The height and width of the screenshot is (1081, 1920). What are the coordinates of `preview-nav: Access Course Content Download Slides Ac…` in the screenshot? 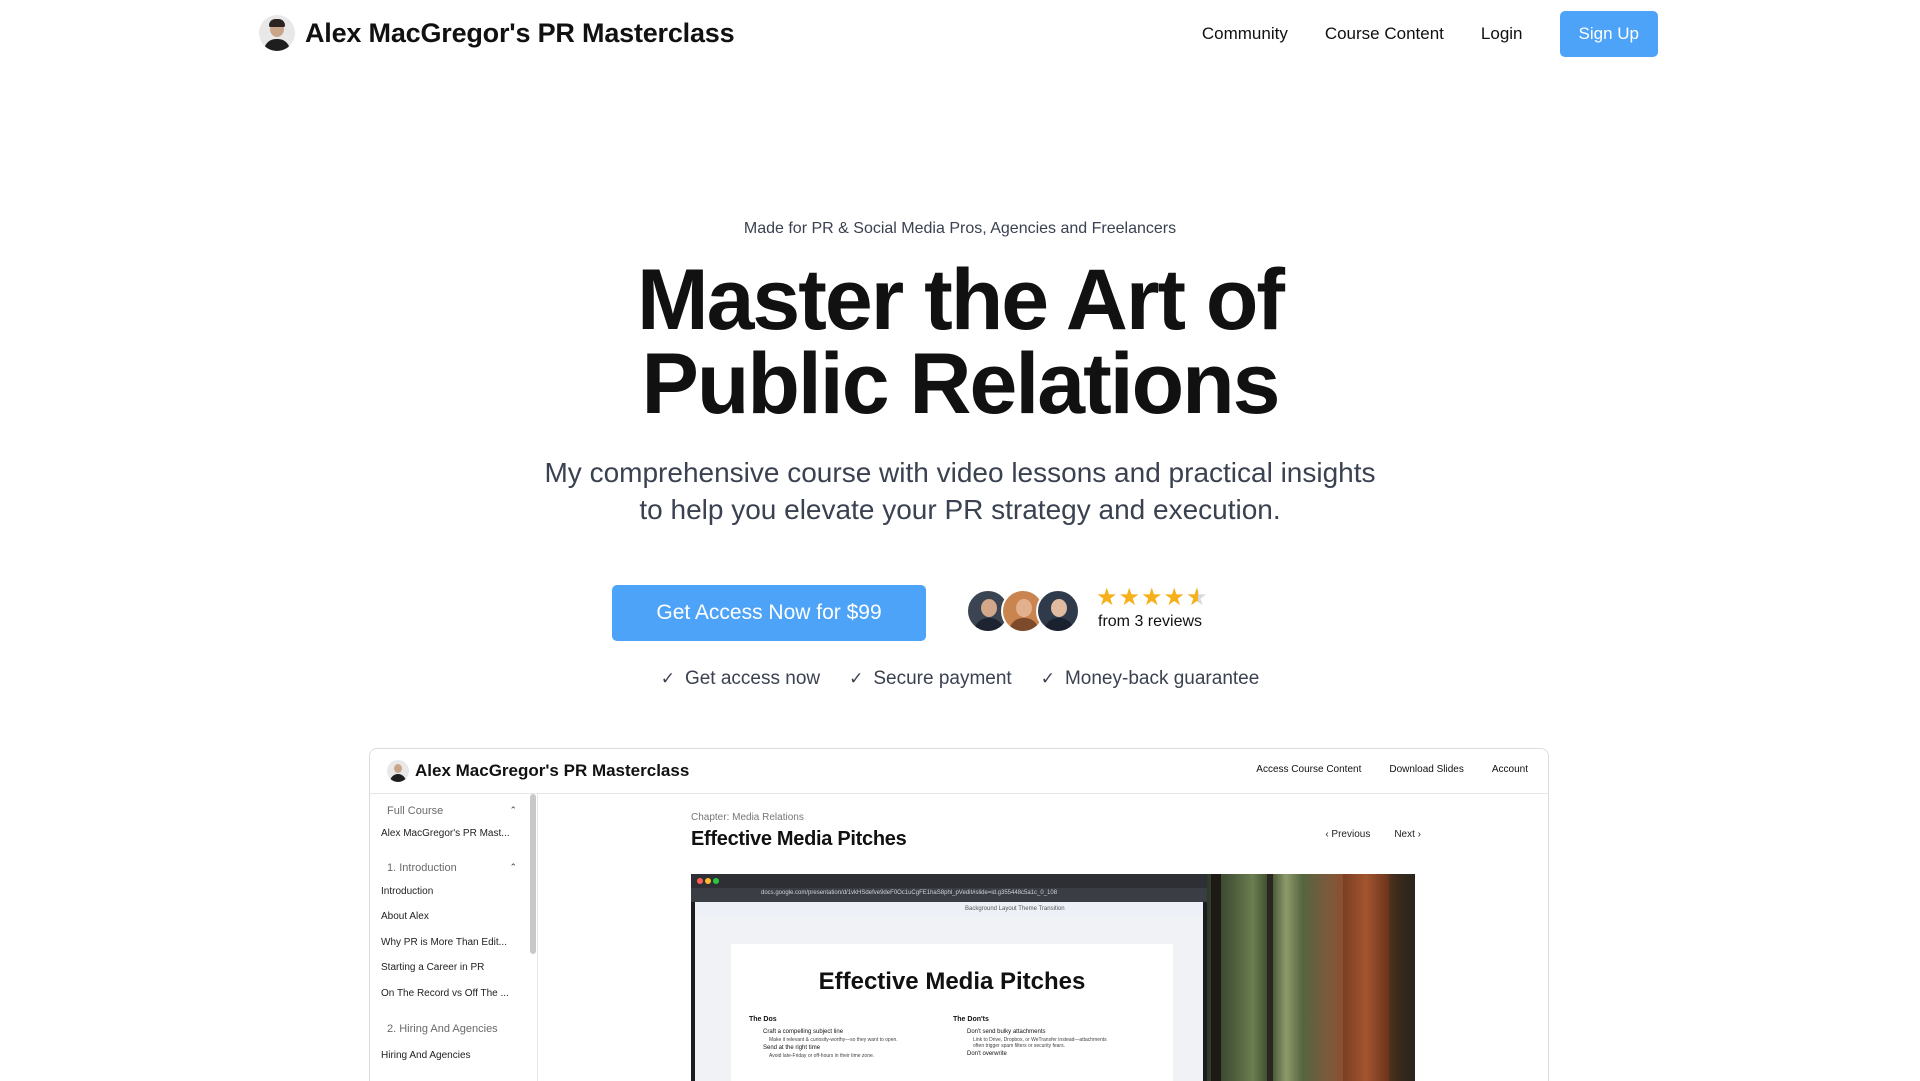 It's located at (1392, 769).